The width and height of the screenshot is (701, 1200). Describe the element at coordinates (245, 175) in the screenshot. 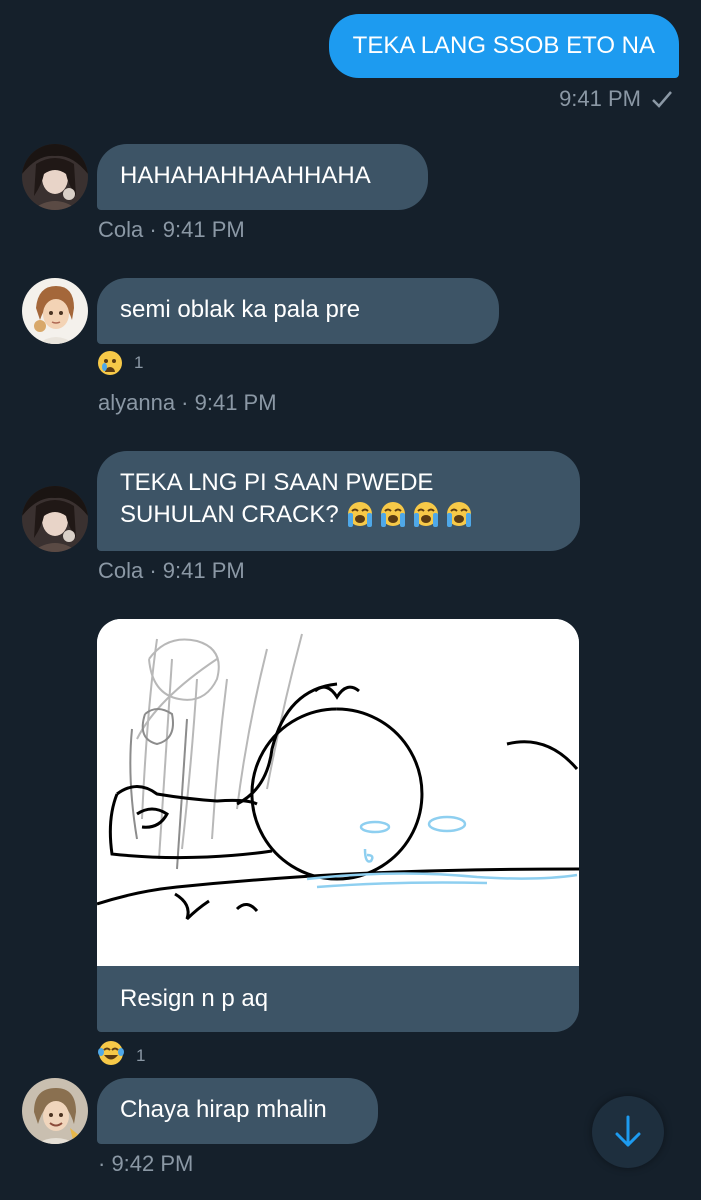

I see `message-text: HAHAHAHHAAHHAHA` at that location.